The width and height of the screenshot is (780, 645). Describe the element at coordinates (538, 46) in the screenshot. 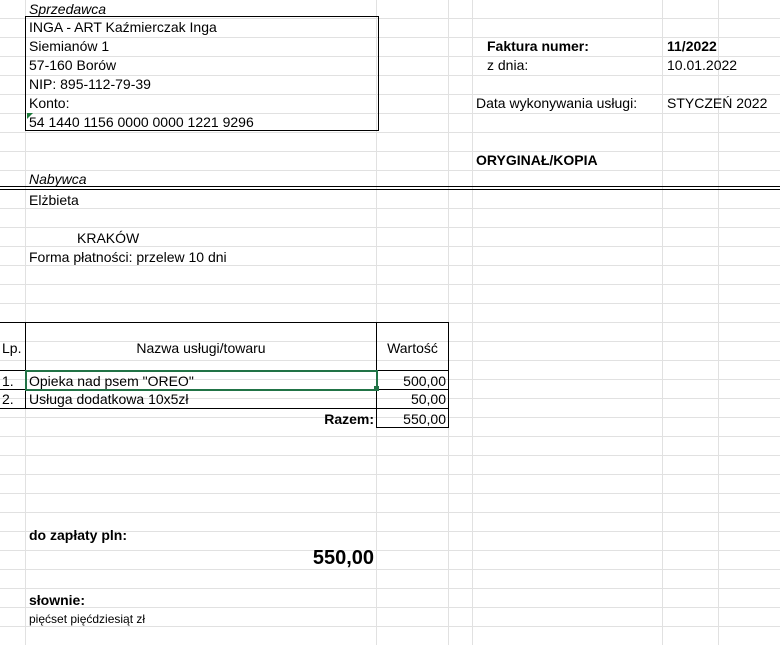

I see `invoice-number-label: Faktura numer:` at that location.